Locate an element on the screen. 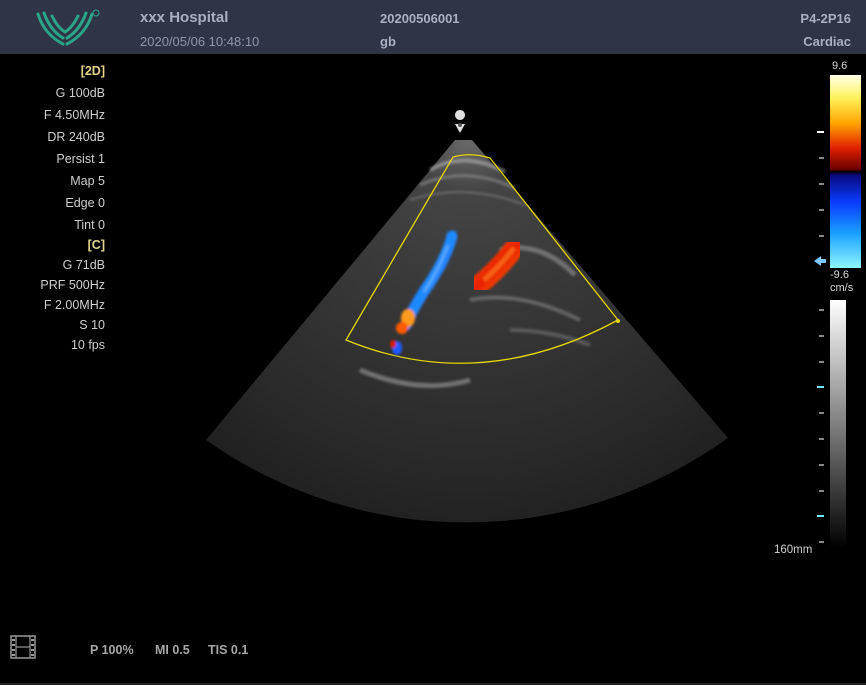 Image resolution: width=866 pixels, height=685 pixels. param-color-frequency: F 2.00MHz is located at coordinates (74, 305).